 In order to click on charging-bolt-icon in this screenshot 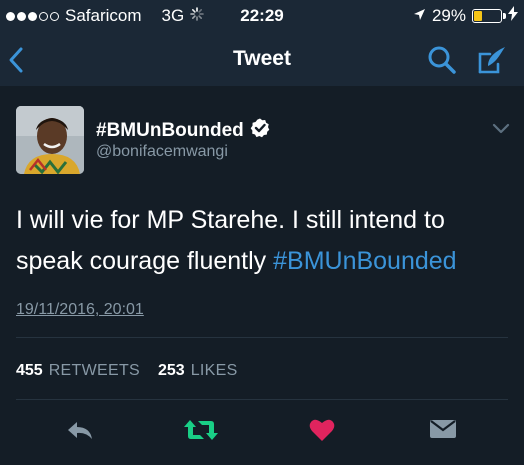, I will do `click(513, 16)`.